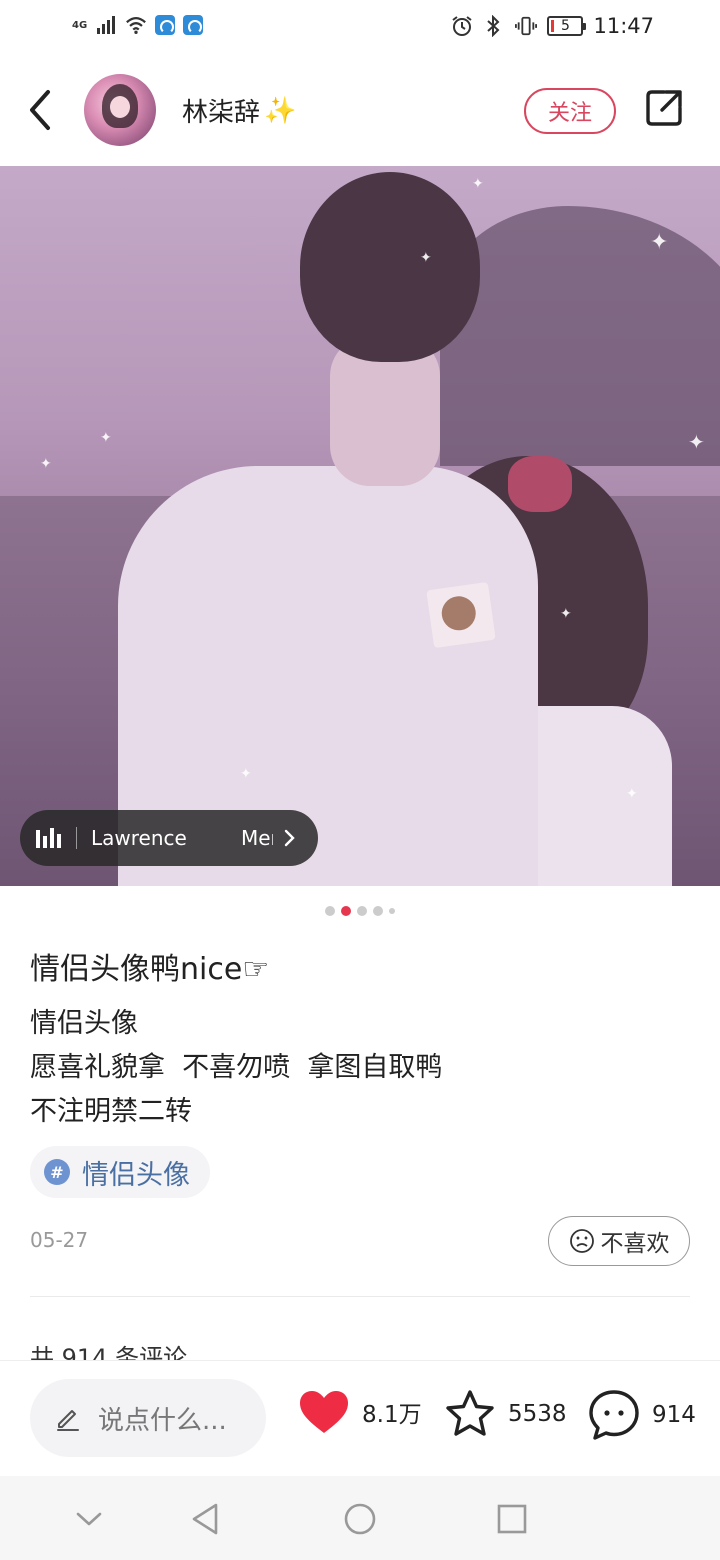 The width and height of the screenshot is (720, 1560). I want to click on like-count: 8.1万, so click(392, 1415).